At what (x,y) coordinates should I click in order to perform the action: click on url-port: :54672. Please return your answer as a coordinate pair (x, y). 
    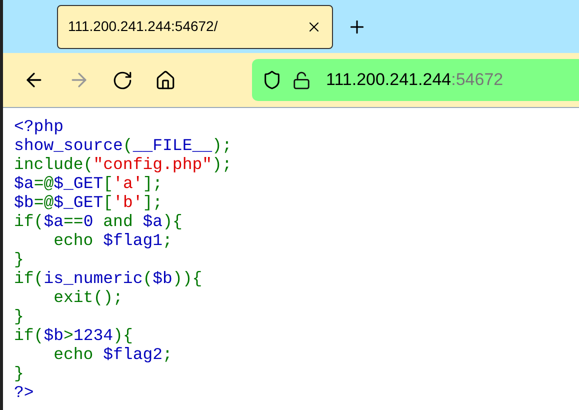
    Looking at the image, I should click on (477, 80).